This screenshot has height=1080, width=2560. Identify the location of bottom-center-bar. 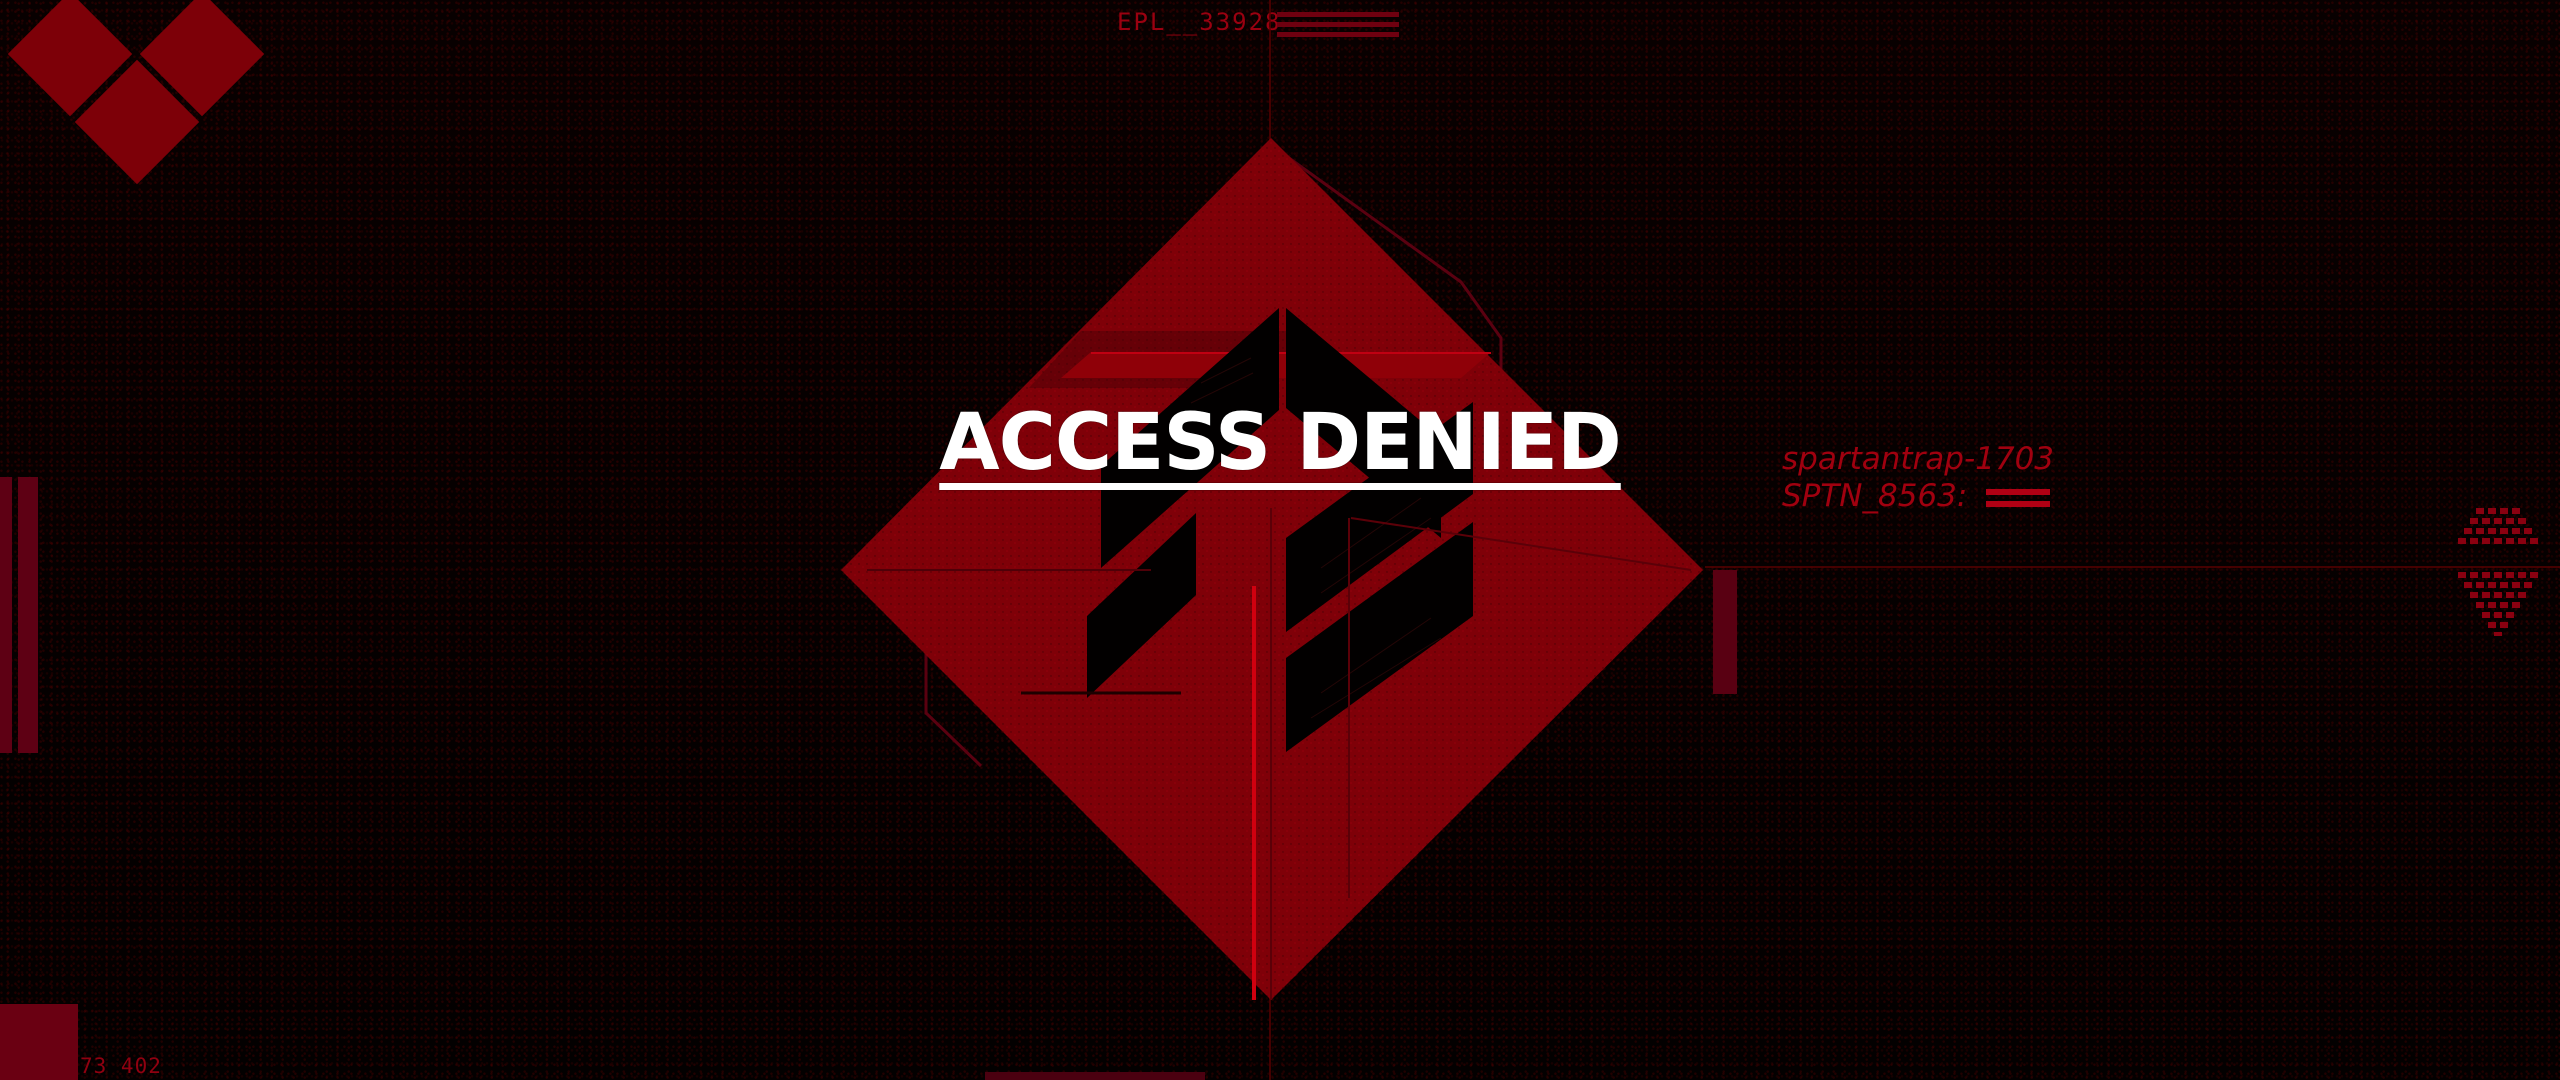
(1095, 1076).